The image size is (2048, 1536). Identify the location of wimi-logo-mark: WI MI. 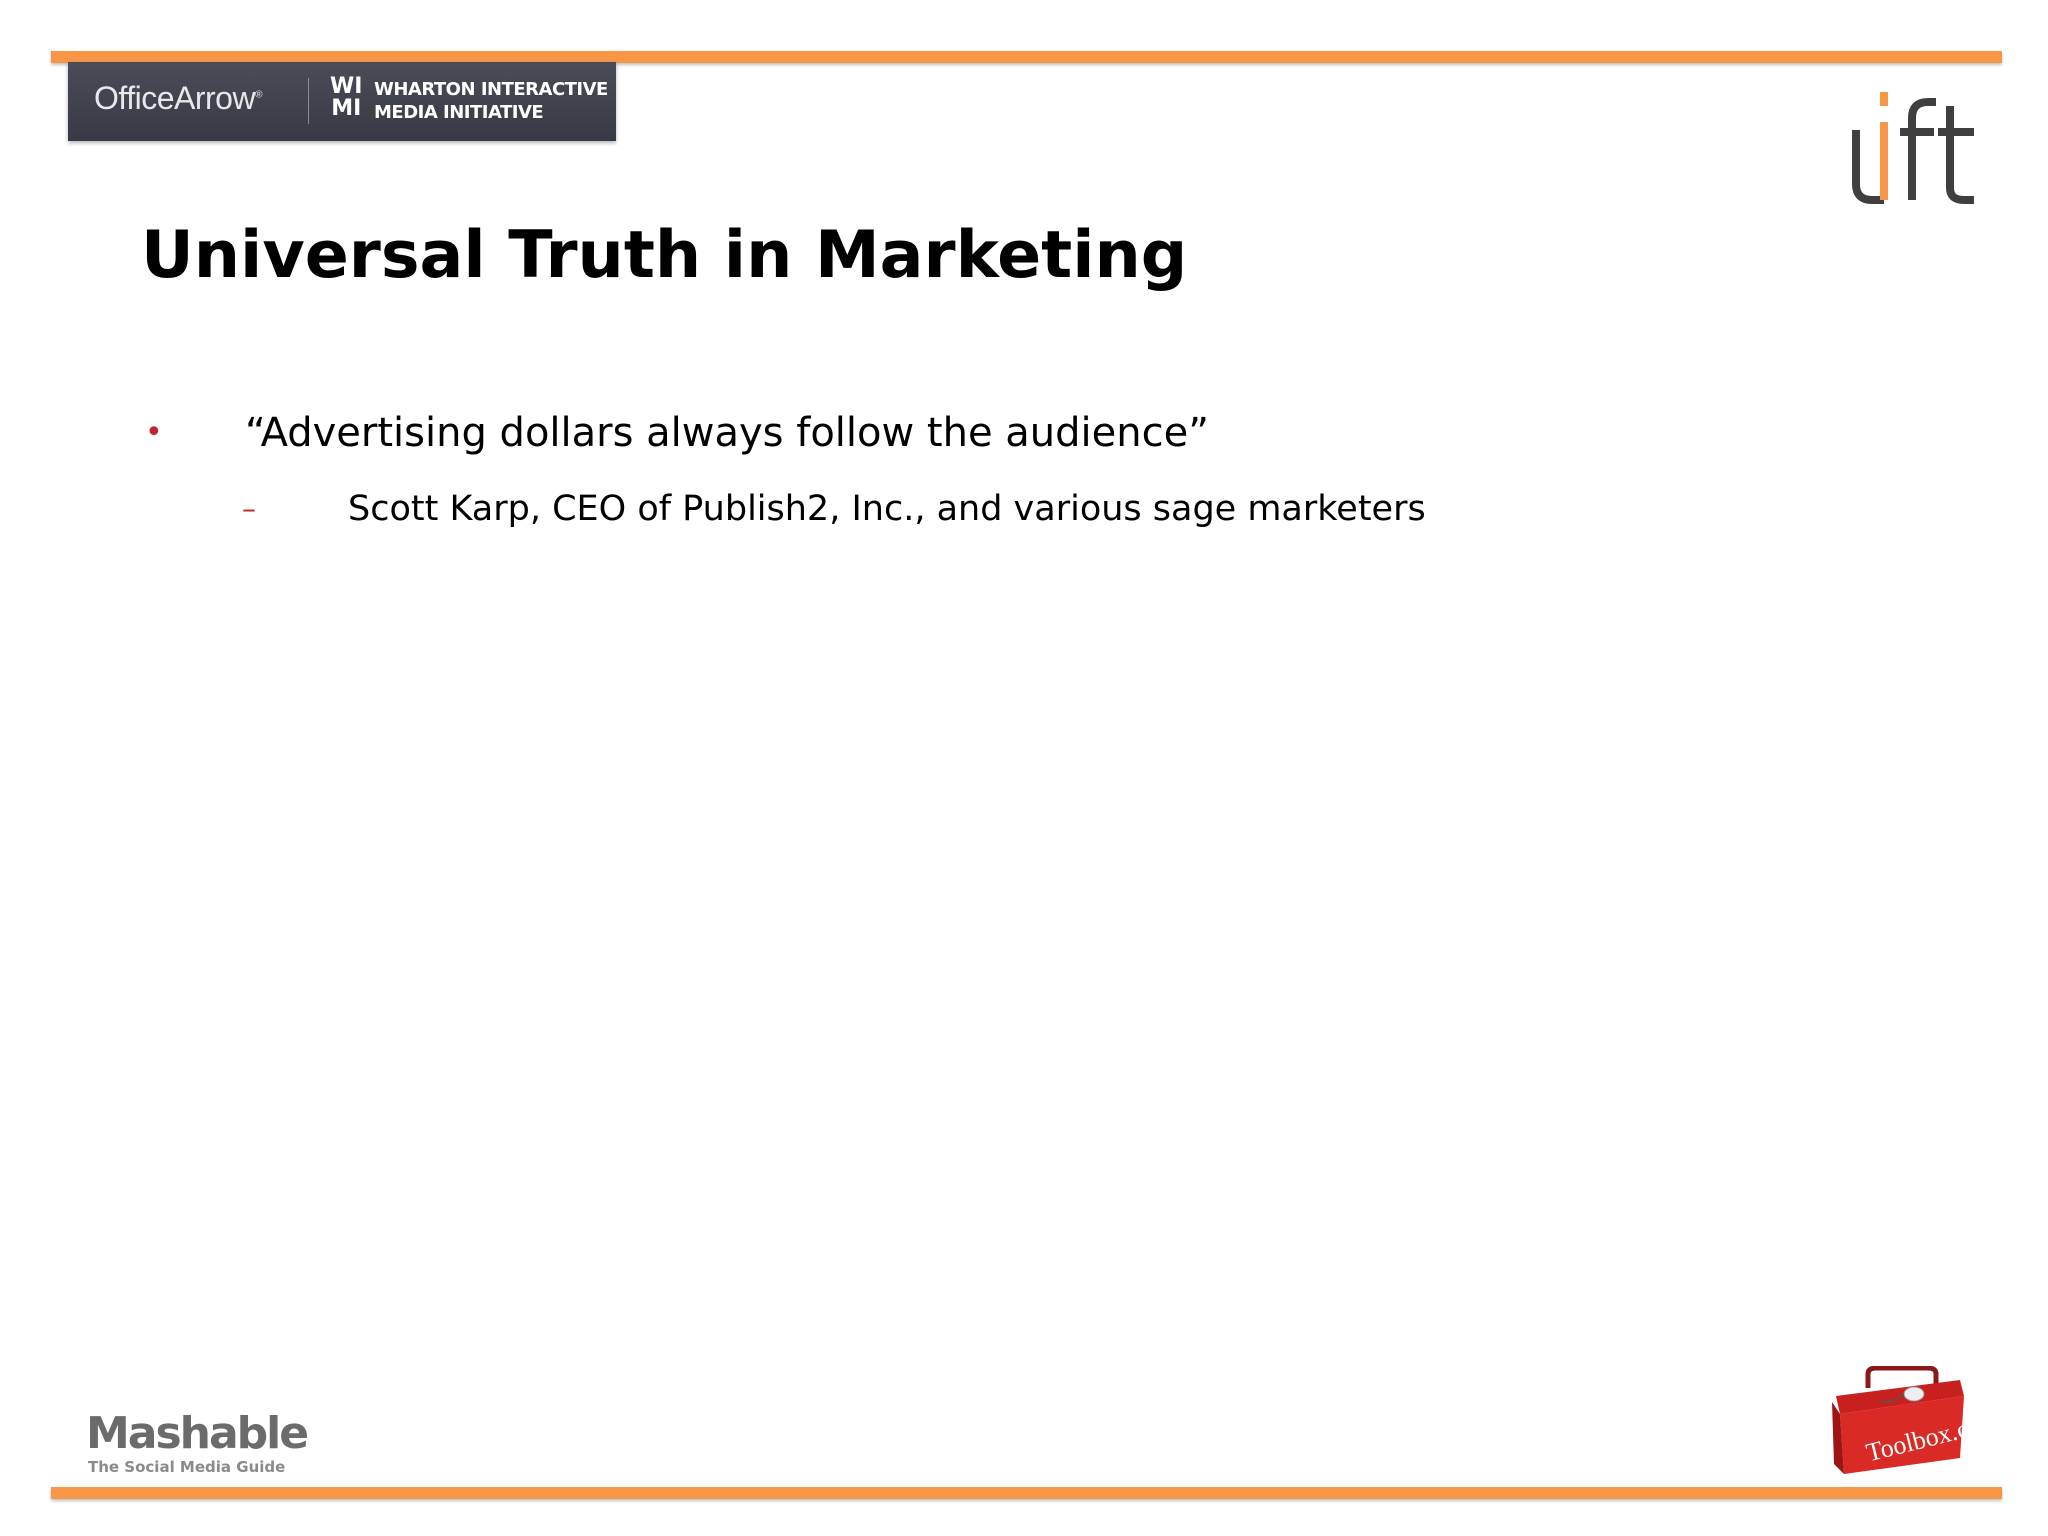
(346, 97).